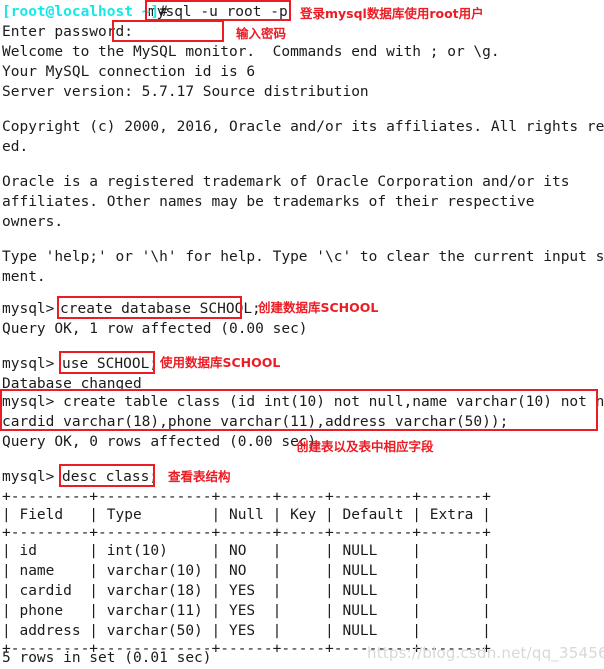 The image size is (604, 669). Describe the element at coordinates (129, 72) in the screenshot. I see `connection-id: Your MySQL connection id is 6` at that location.